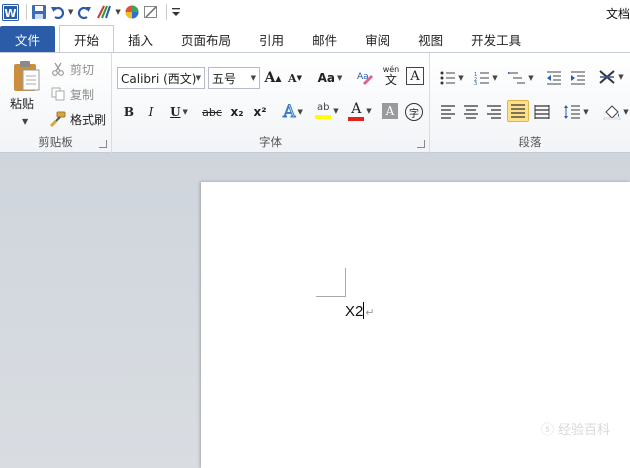  What do you see at coordinates (58, 94) in the screenshot?
I see `copy-icon` at bounding box center [58, 94].